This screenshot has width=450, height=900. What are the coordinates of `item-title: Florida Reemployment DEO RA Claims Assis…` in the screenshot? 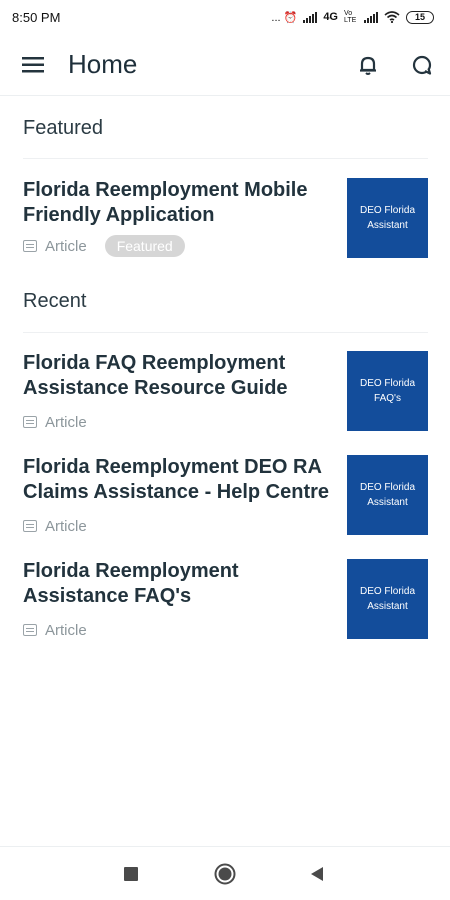 It's located at (176, 479).